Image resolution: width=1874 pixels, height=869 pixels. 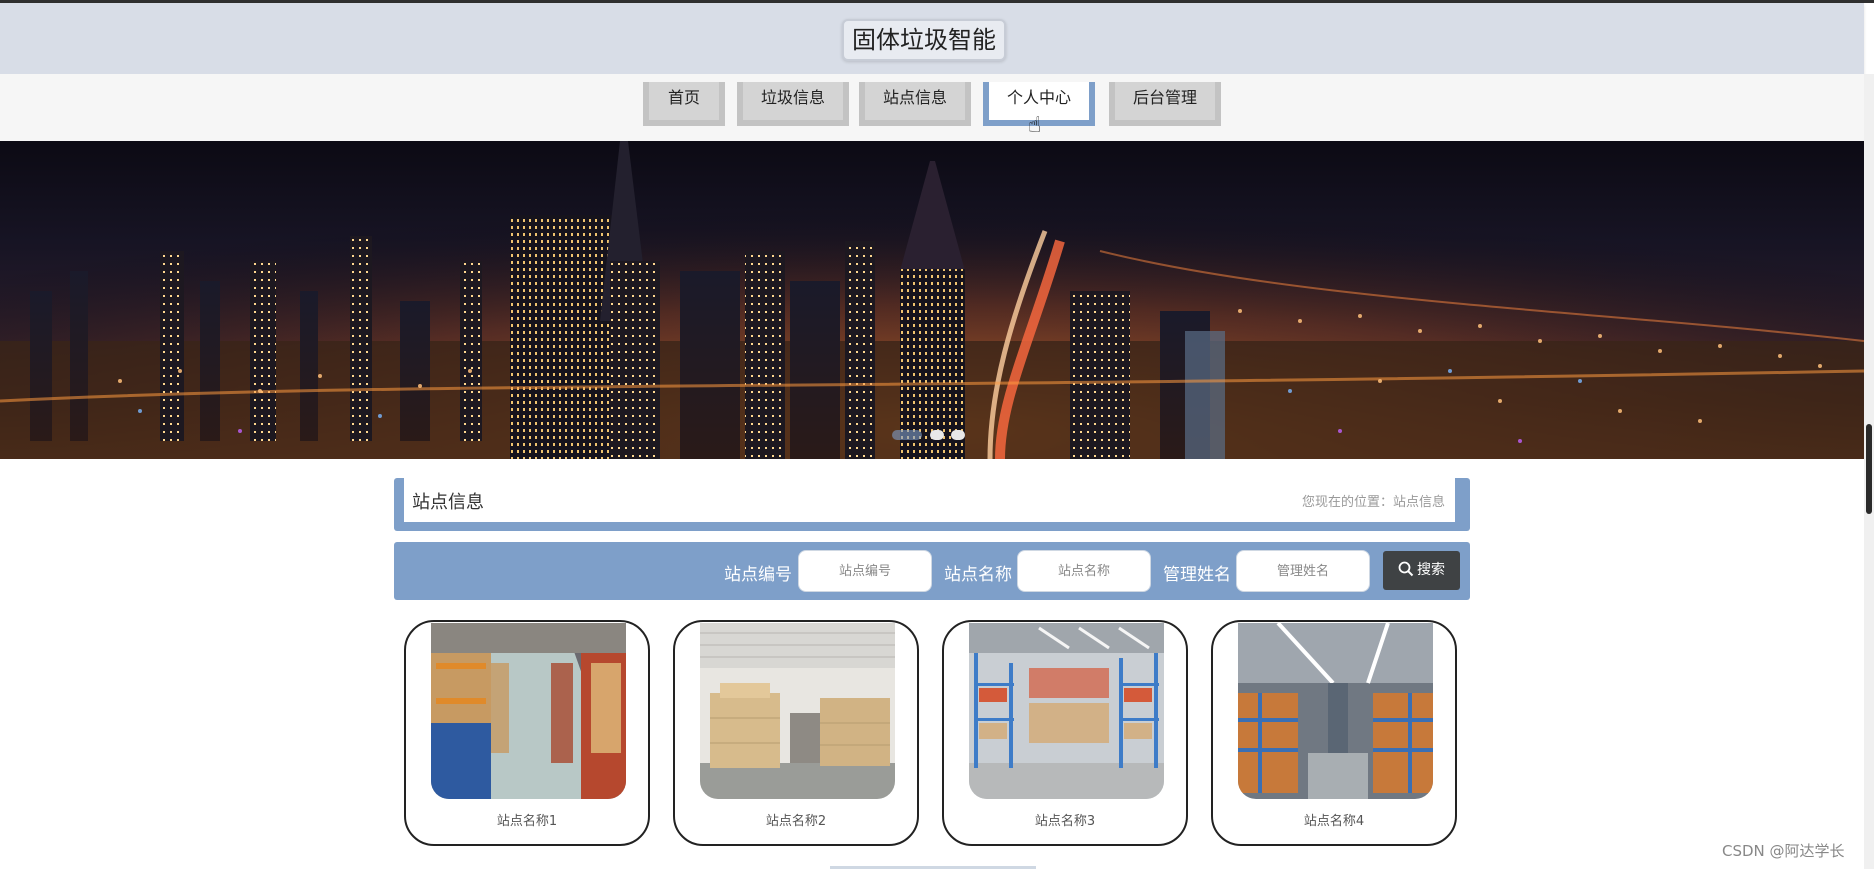 I want to click on search-button: 搜索, so click(x=1421, y=570).